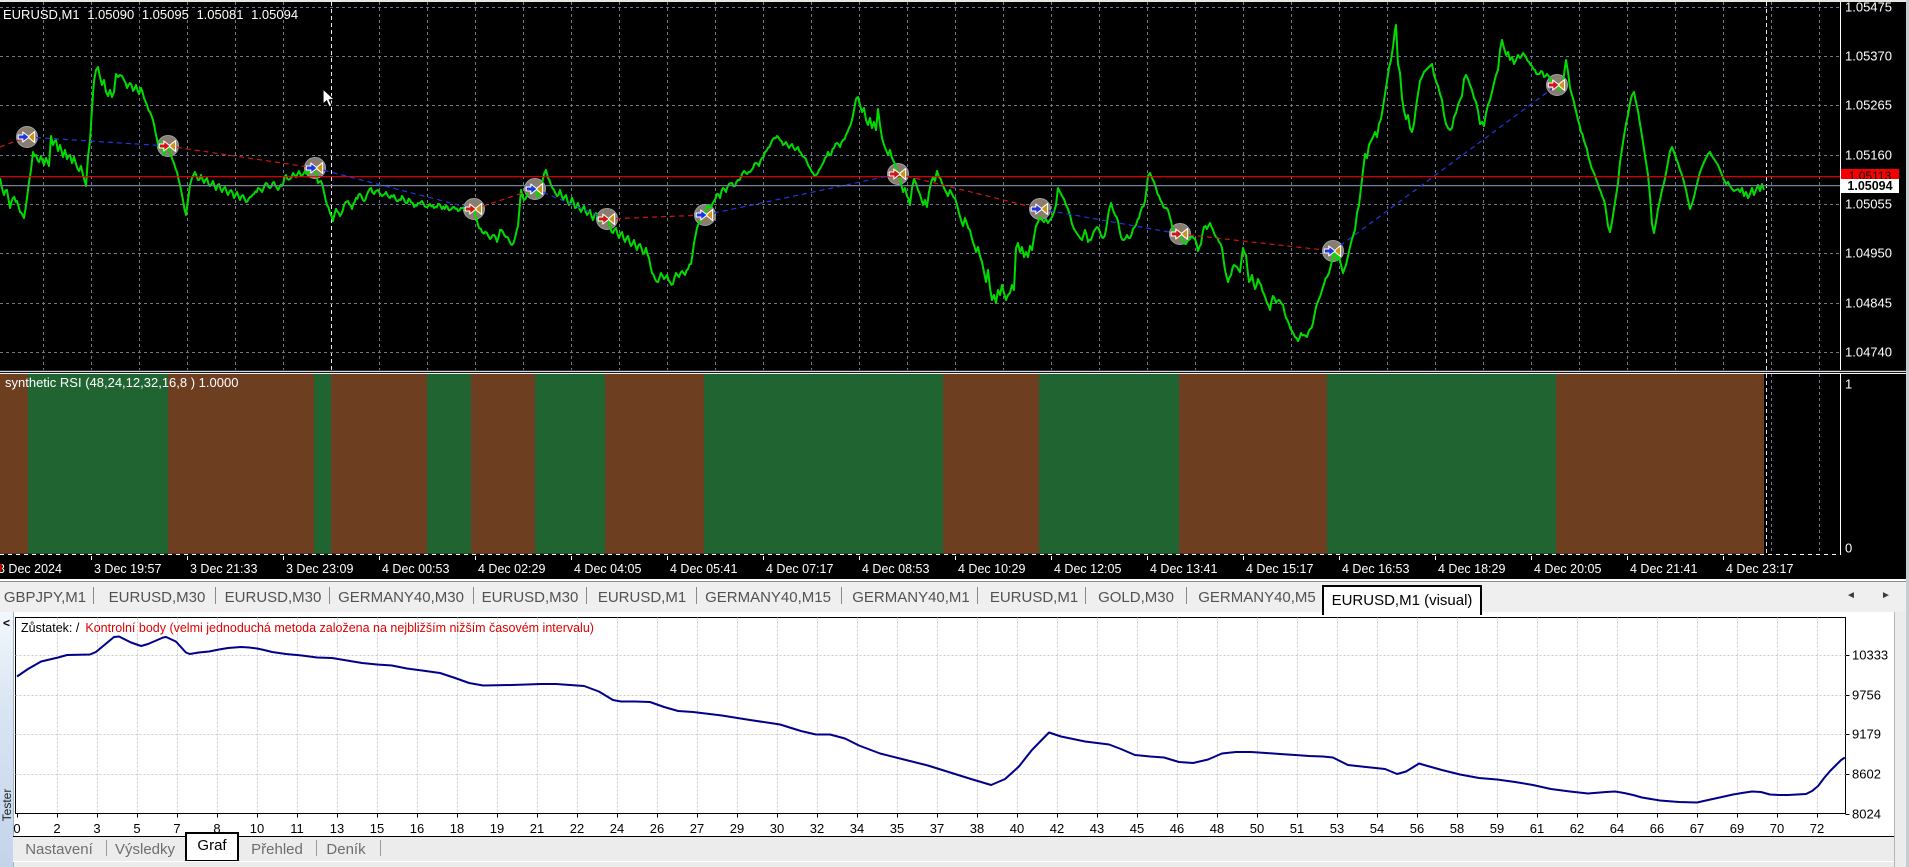 This screenshot has height=867, width=1909. I want to click on trade-axis-label: 13, so click(337, 828).